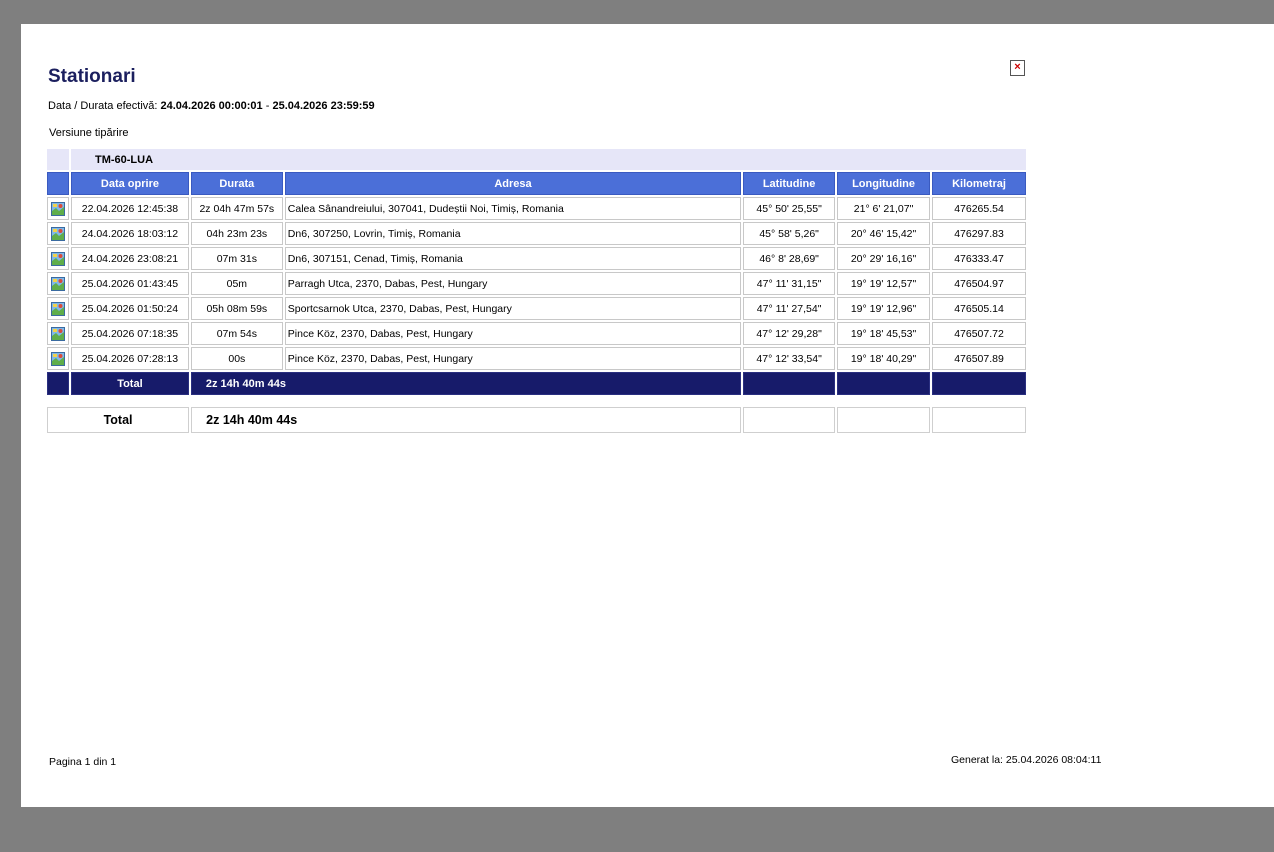 The image size is (1274, 852). I want to click on cell-duration: 05m, so click(236, 283).